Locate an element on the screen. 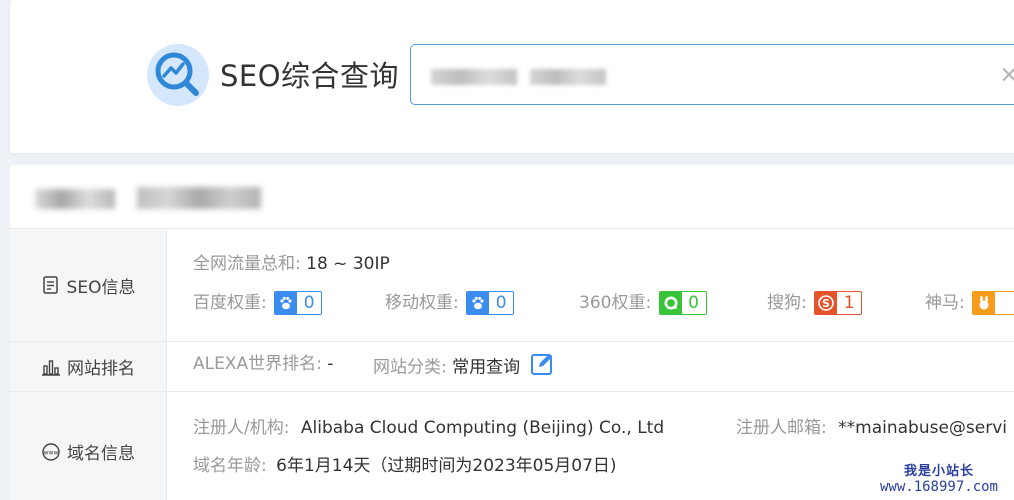 The image size is (1014, 500). app-title: SEO综合查询 is located at coordinates (310, 76).